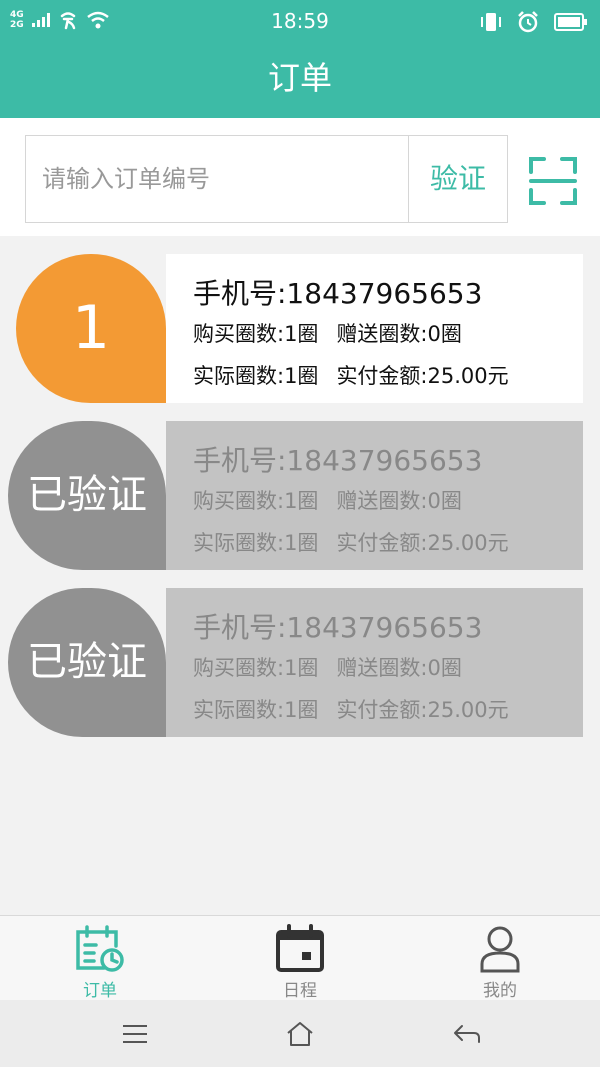 The image size is (600, 1067). What do you see at coordinates (91, 328) in the screenshot?
I see `order-badge: 1` at bounding box center [91, 328].